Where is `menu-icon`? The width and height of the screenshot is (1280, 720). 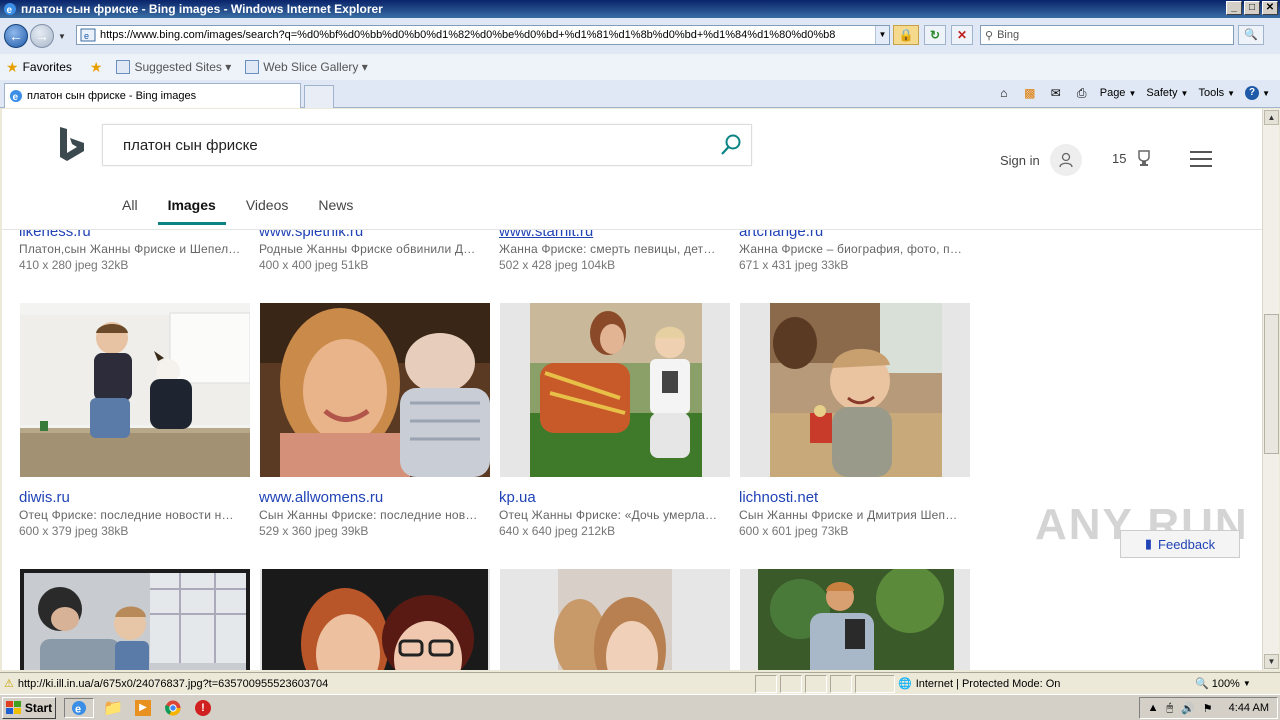 menu-icon is located at coordinates (1201, 159).